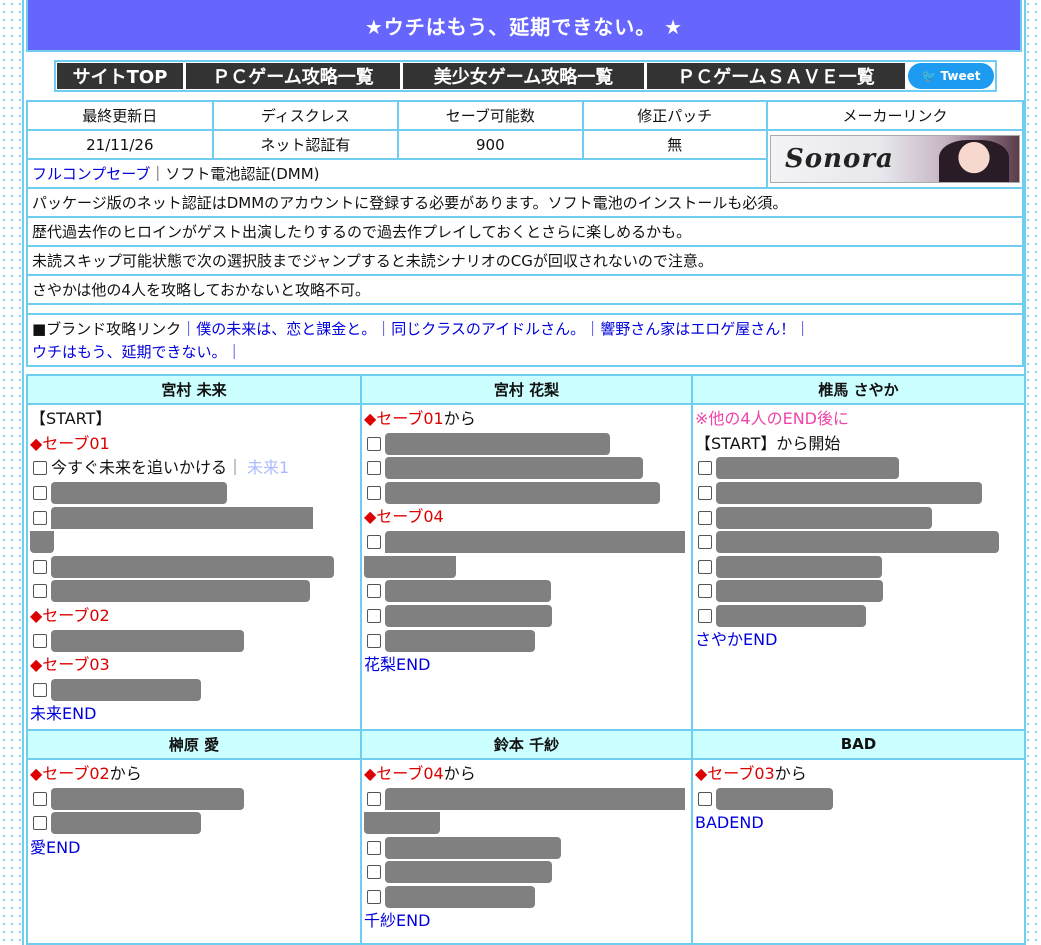 This screenshot has height=945, width=1041. What do you see at coordinates (194, 714) in the screenshot?
I see `ending-link: 未来END` at bounding box center [194, 714].